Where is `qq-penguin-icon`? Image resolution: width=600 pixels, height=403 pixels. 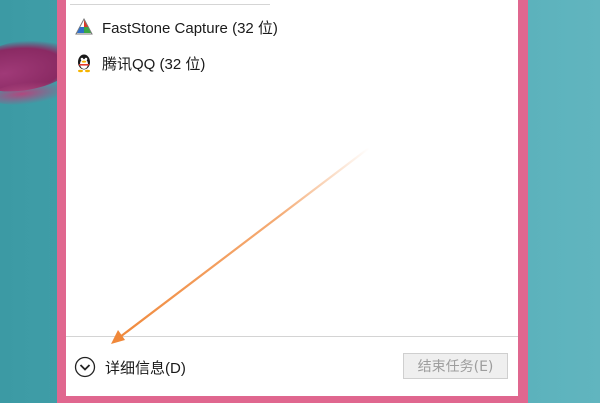
qq-penguin-icon is located at coordinates (84, 63).